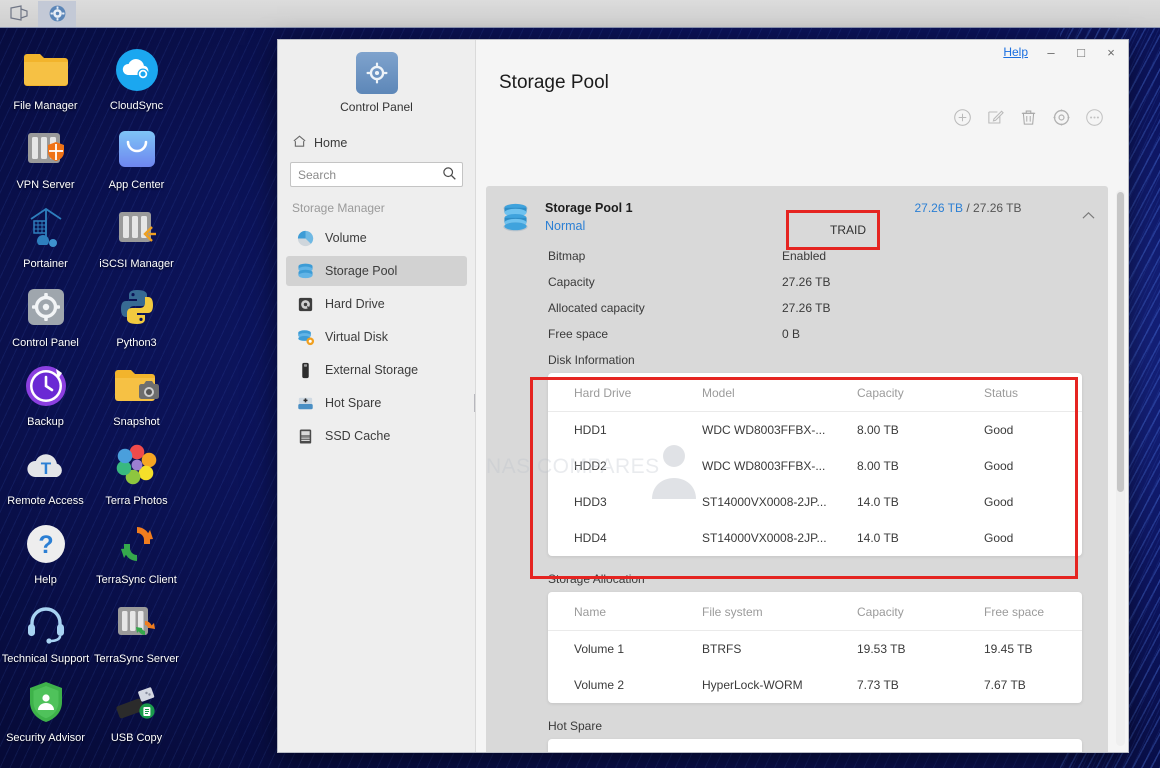  What do you see at coordinates (376, 73) in the screenshot?
I see `gear-icon` at bounding box center [376, 73].